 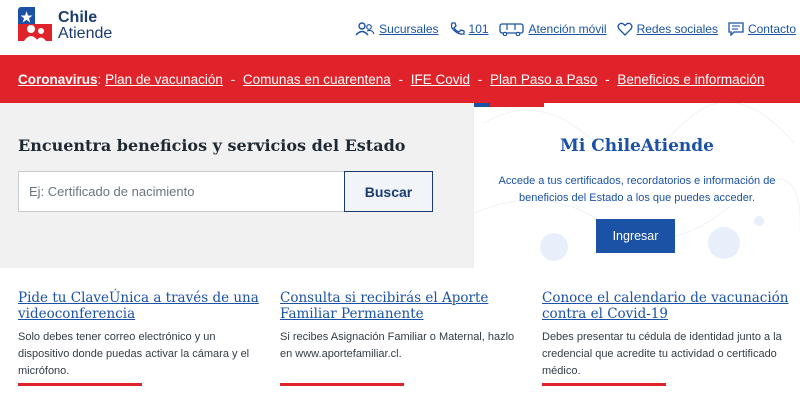 I want to click on topnav-101: 101, so click(x=469, y=29).